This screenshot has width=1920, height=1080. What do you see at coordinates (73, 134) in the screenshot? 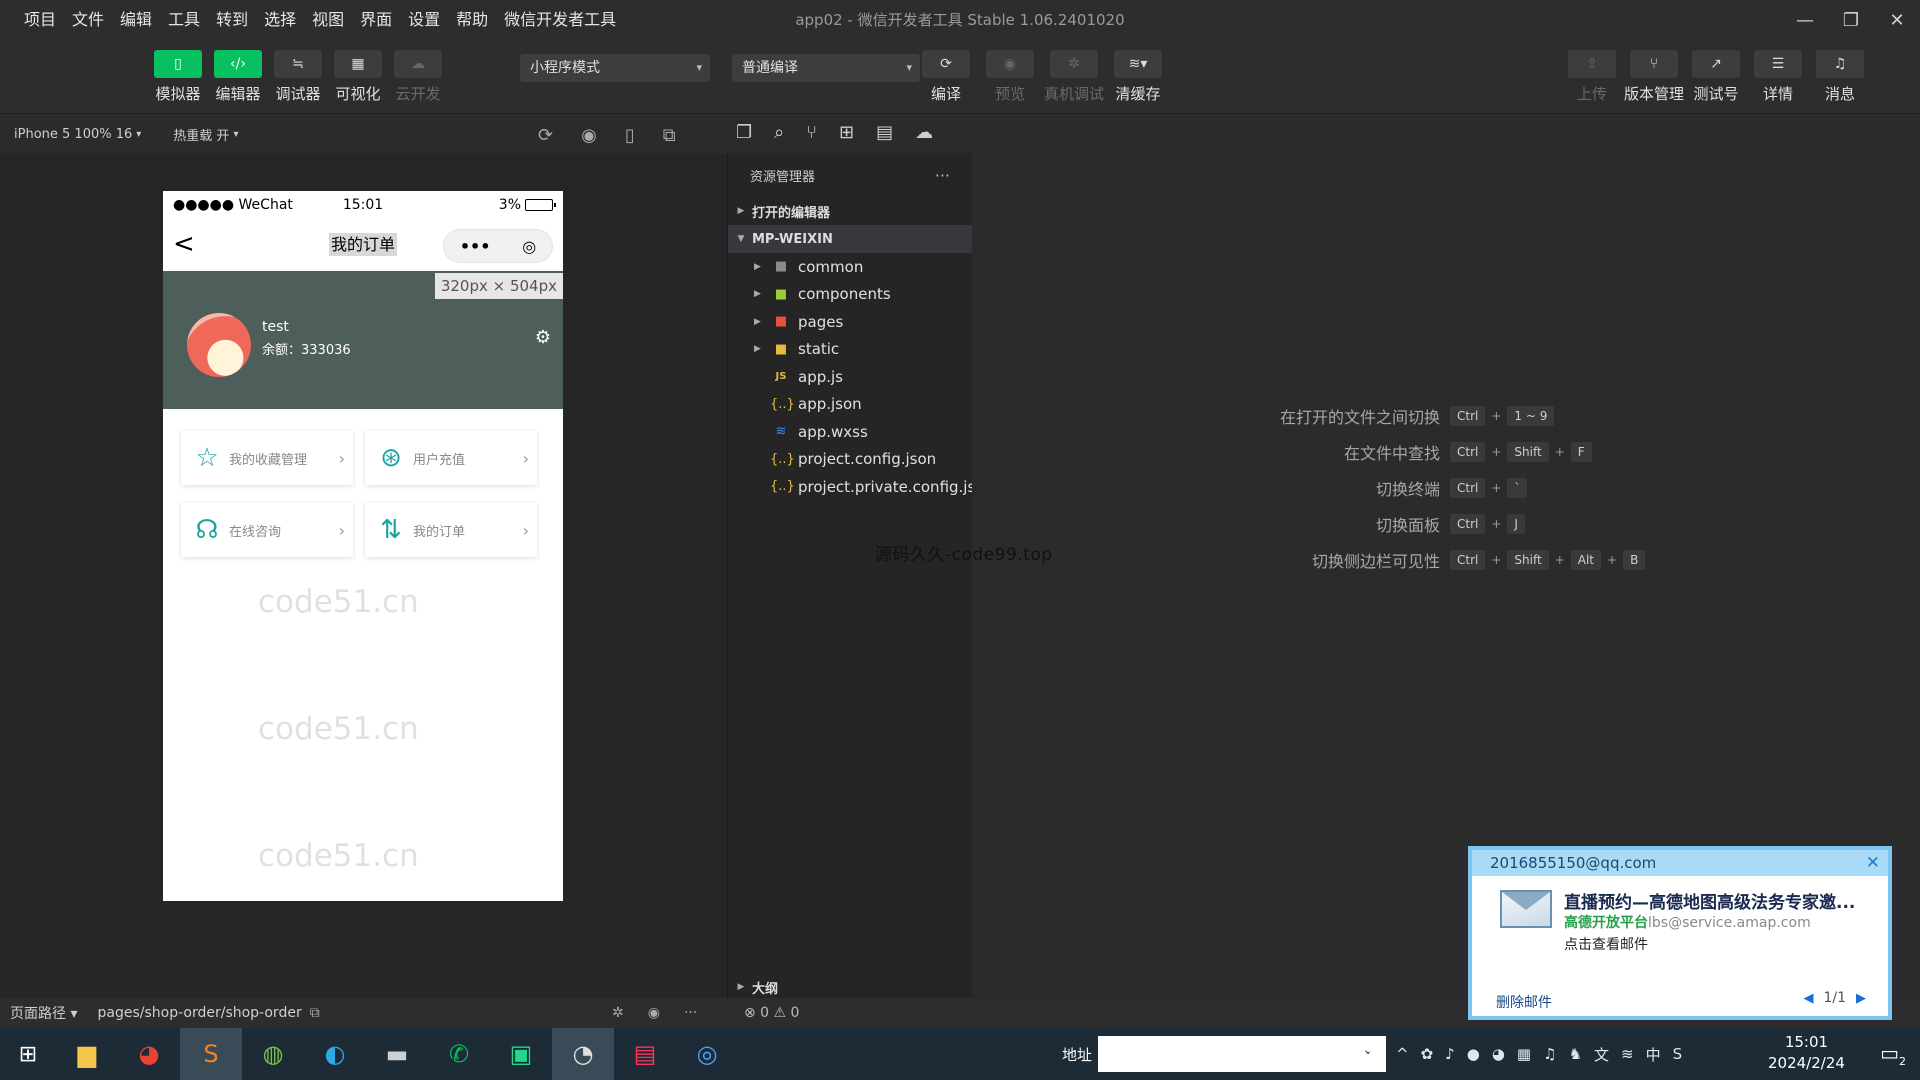
I see `device-select: iPhone 5 100% 16` at bounding box center [73, 134].